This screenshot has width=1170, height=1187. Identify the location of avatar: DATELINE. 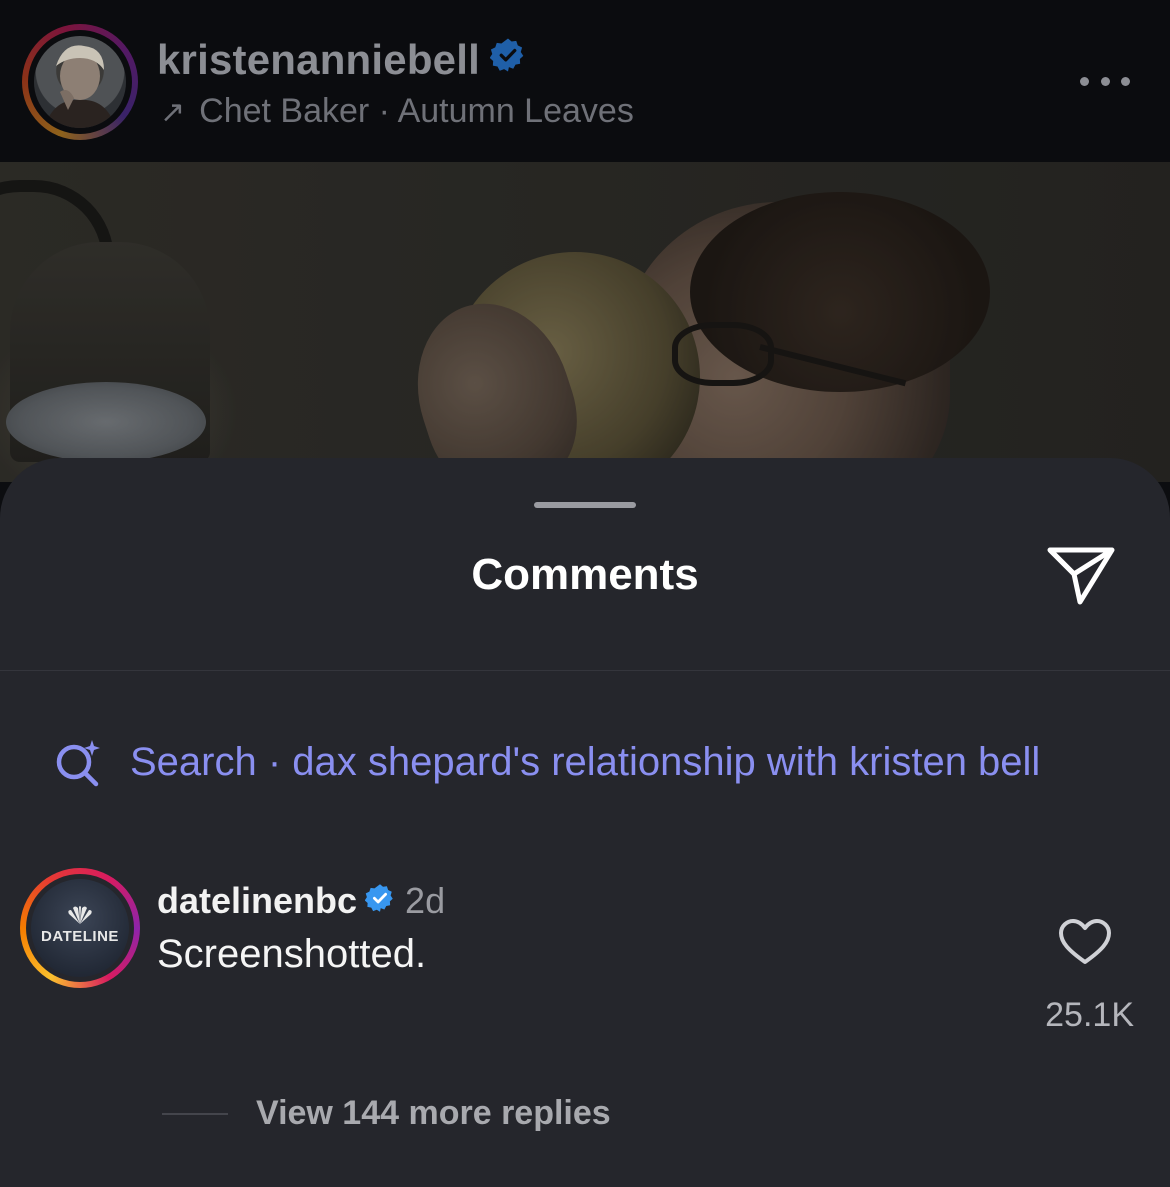
(80, 928).